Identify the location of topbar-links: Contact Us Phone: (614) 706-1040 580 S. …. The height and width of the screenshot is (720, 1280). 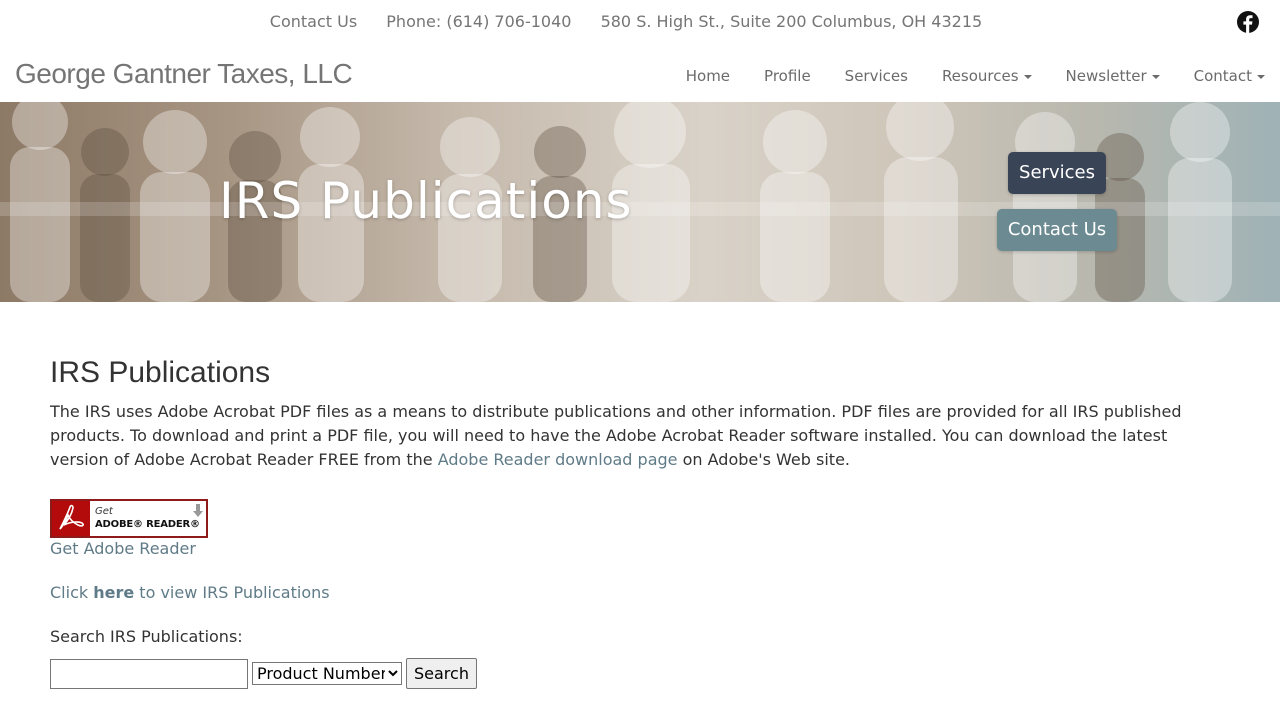
(626, 21).